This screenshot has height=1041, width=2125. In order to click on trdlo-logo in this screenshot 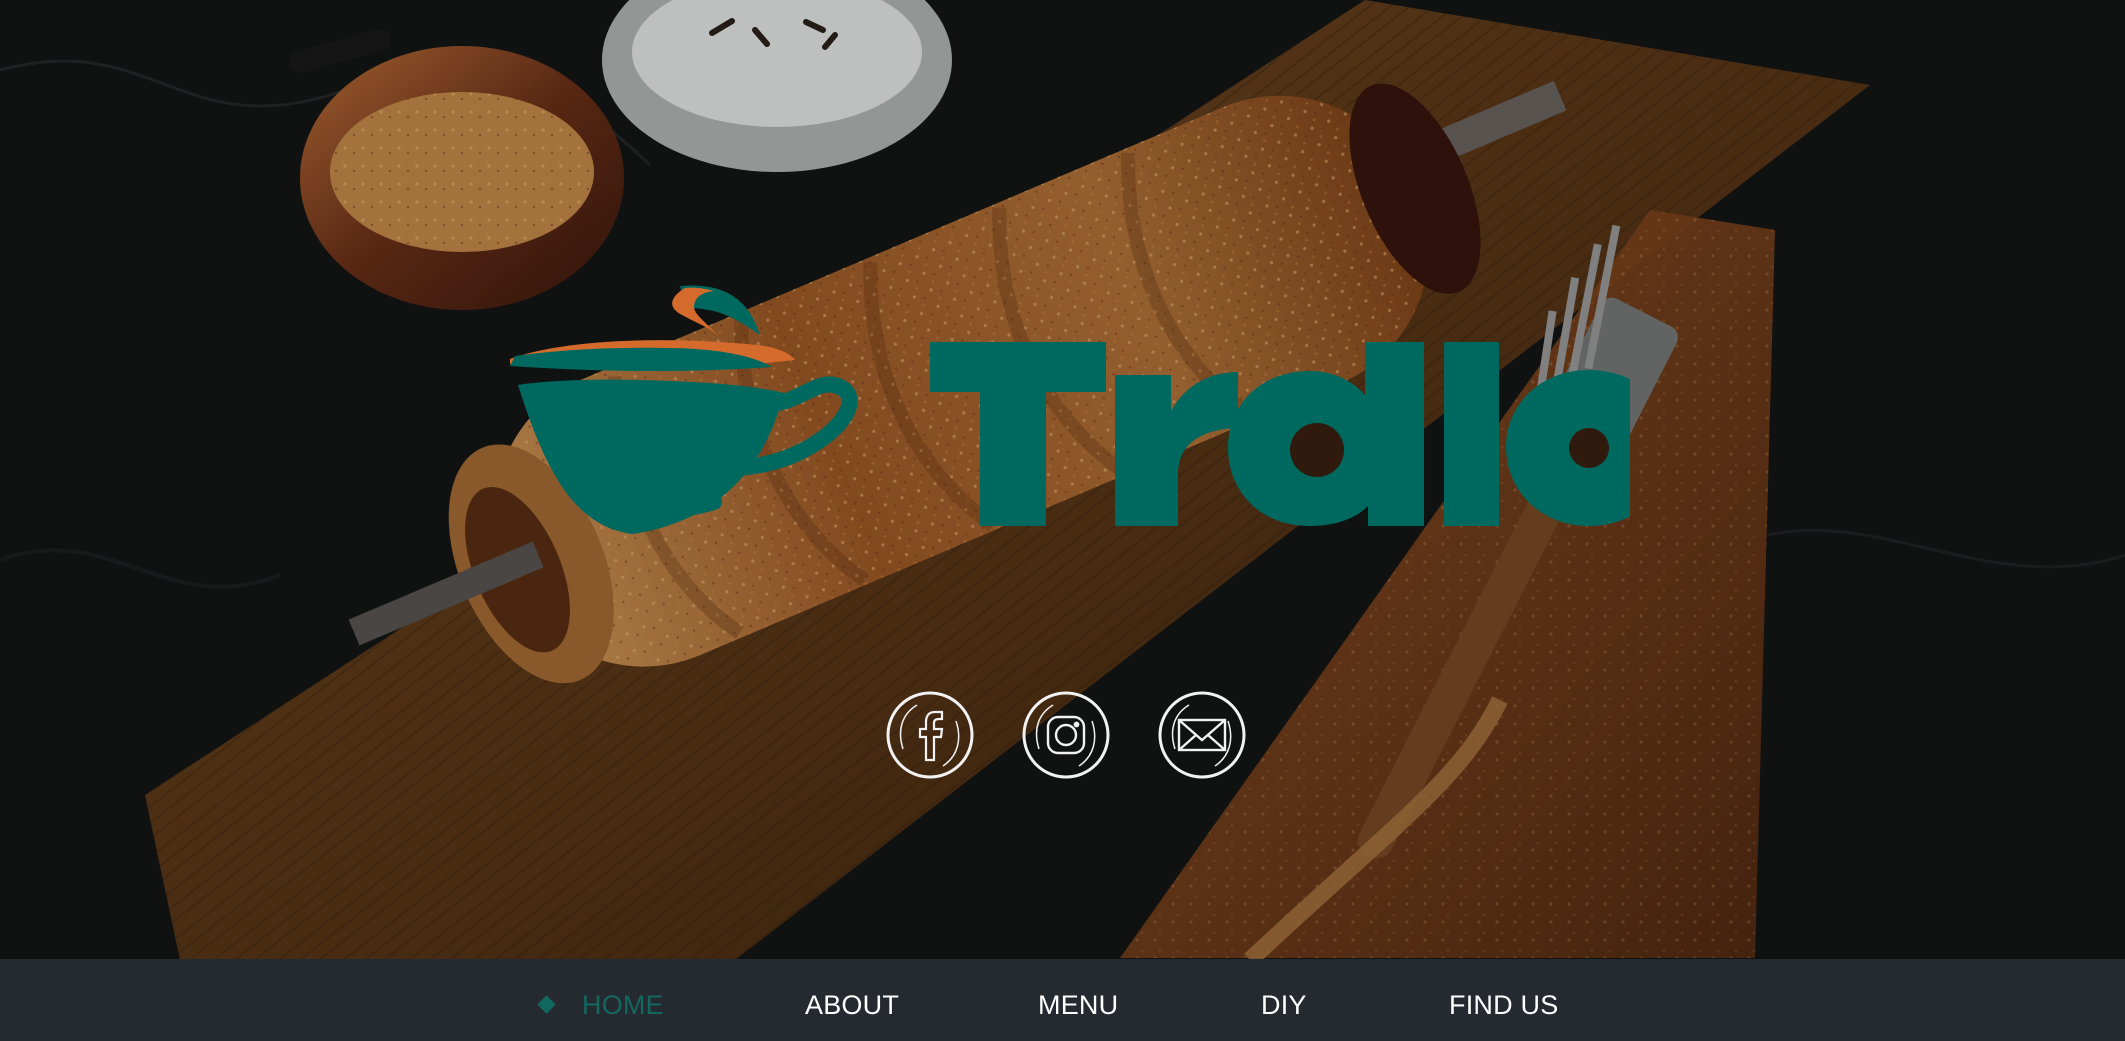, I will do `click(1070, 410)`.